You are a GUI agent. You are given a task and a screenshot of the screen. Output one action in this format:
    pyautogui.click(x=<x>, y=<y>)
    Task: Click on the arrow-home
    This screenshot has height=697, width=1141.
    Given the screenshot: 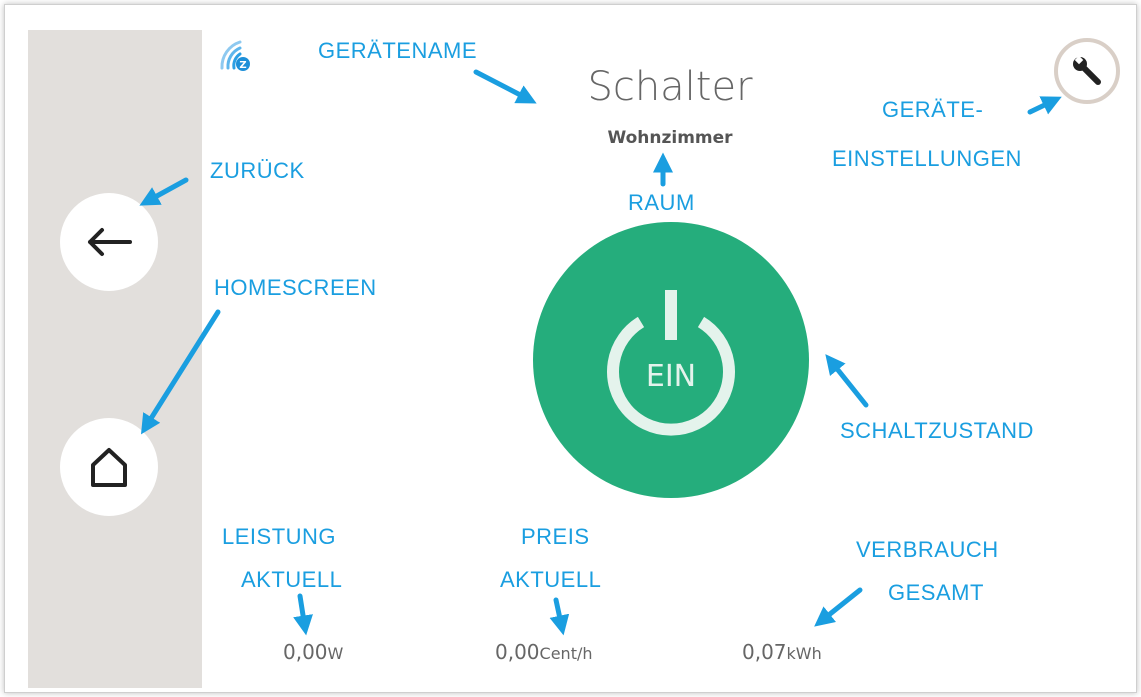 What is the action you would take?
    pyautogui.click(x=181, y=372)
    